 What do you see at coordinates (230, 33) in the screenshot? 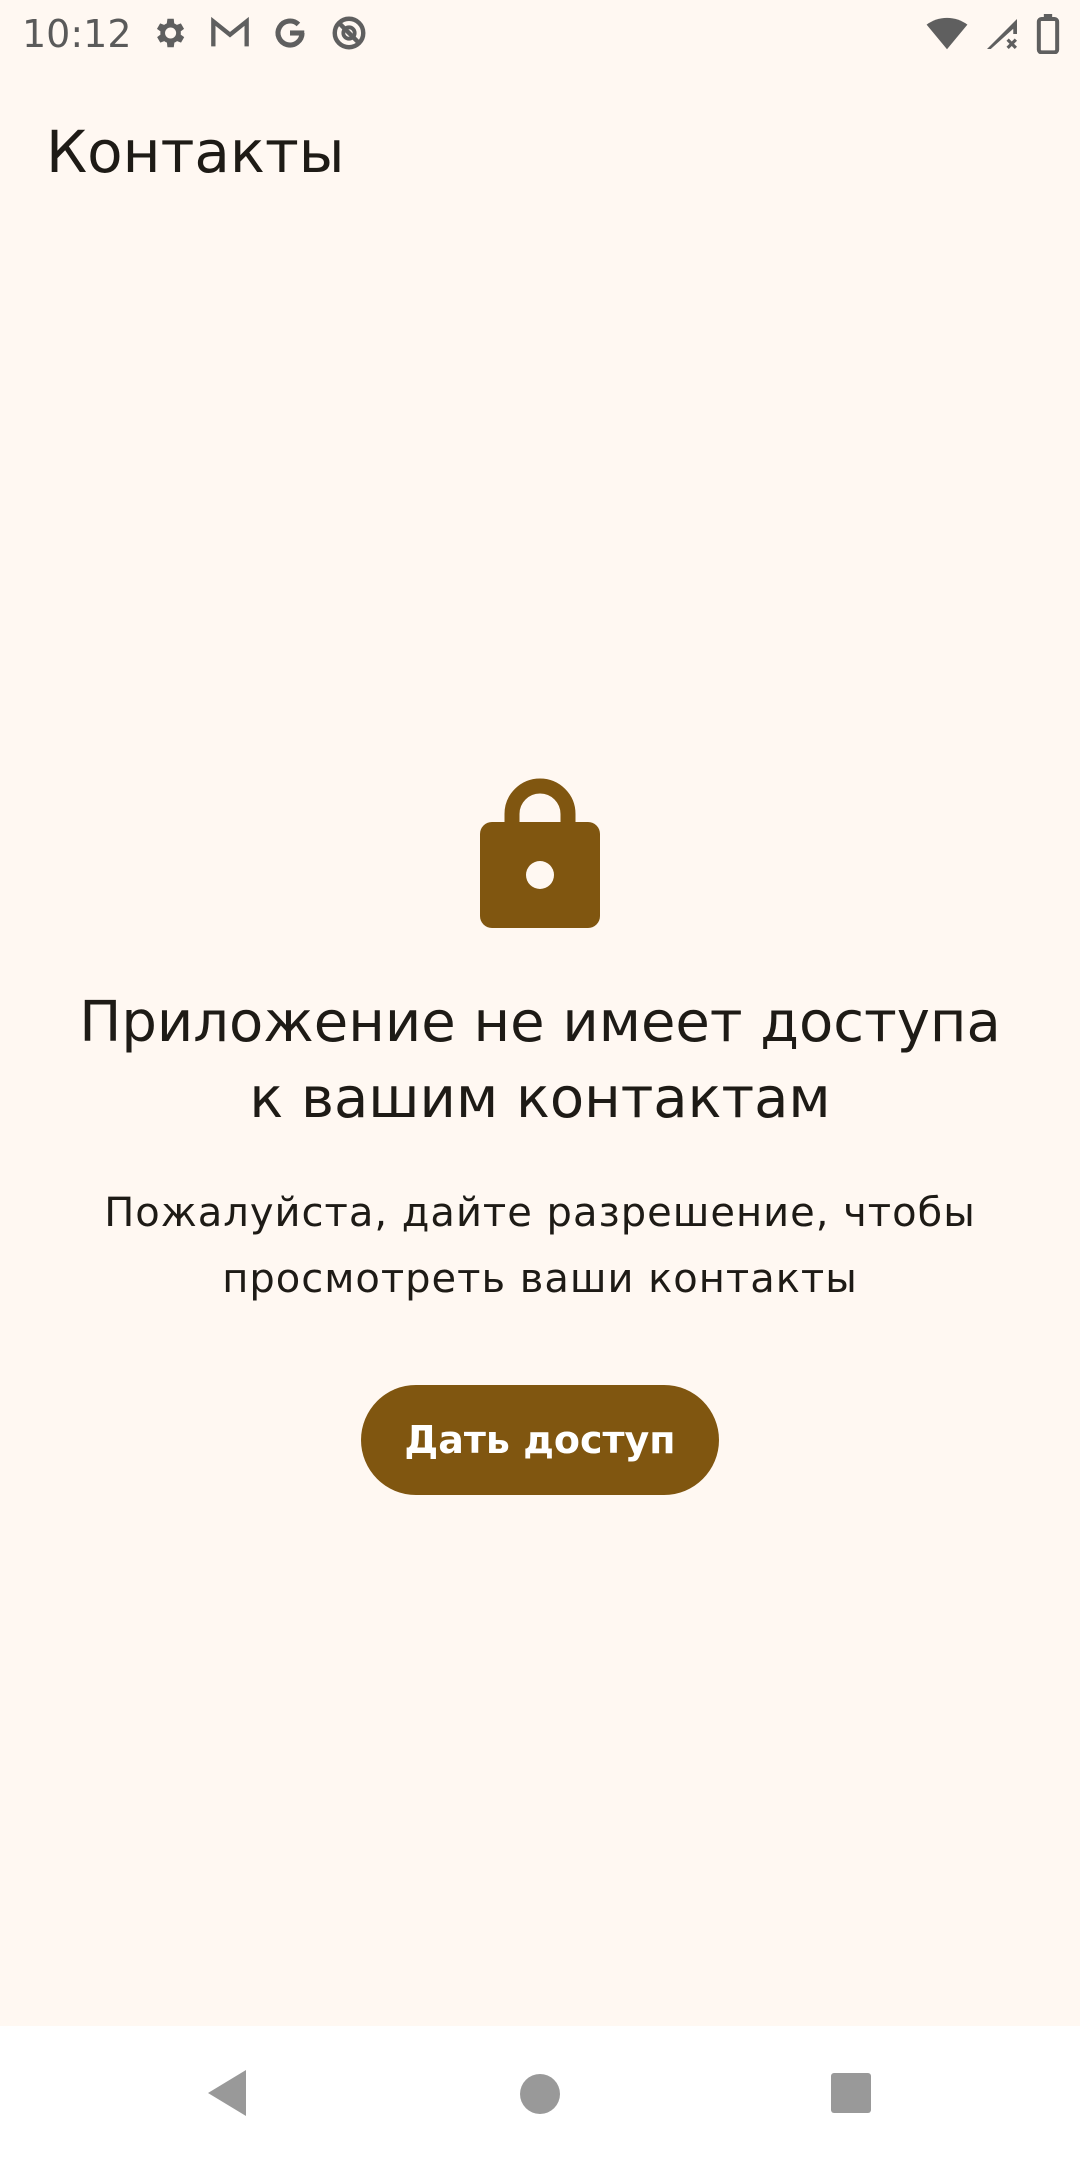
I see `gmail-icon` at bounding box center [230, 33].